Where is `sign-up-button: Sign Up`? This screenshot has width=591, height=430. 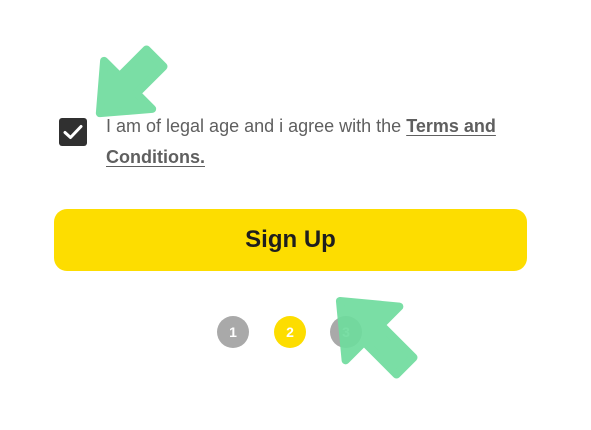 sign-up-button: Sign Up is located at coordinates (290, 240).